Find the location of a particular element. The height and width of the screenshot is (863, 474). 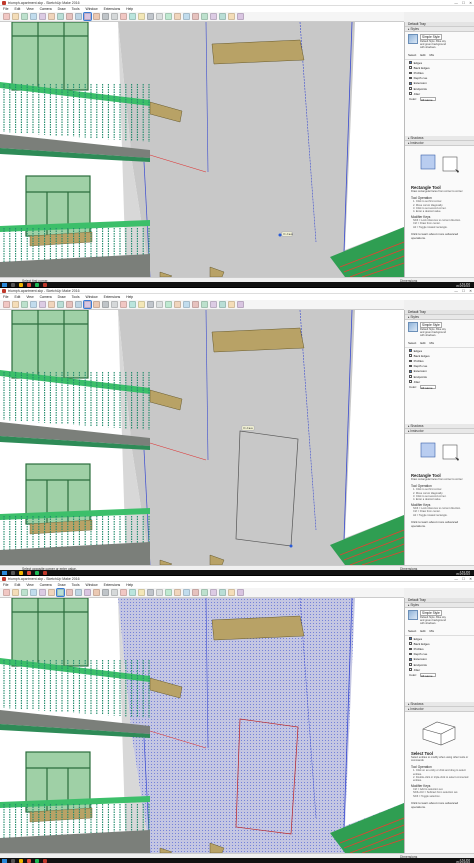

close-button: ✕ is located at coordinates (470, 3).